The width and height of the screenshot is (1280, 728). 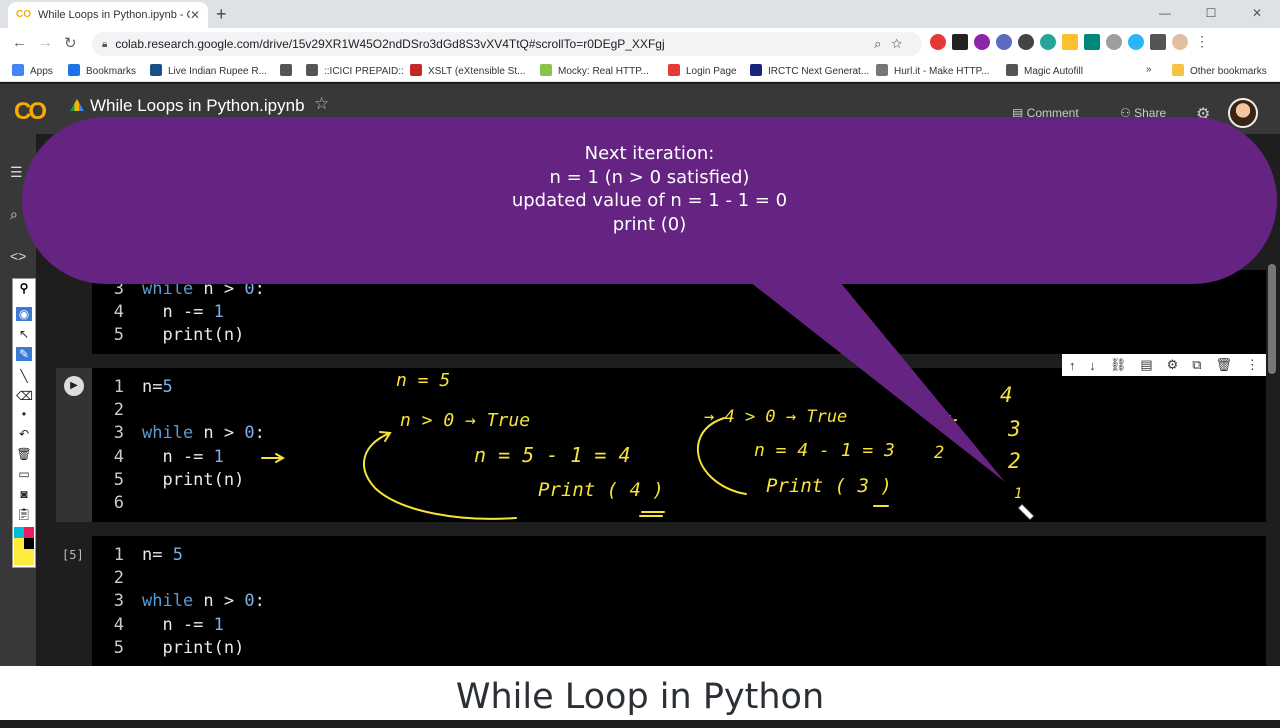 What do you see at coordinates (649, 200) in the screenshot?
I see `callout-line: updated value of n = 1 - 1 = 0` at bounding box center [649, 200].